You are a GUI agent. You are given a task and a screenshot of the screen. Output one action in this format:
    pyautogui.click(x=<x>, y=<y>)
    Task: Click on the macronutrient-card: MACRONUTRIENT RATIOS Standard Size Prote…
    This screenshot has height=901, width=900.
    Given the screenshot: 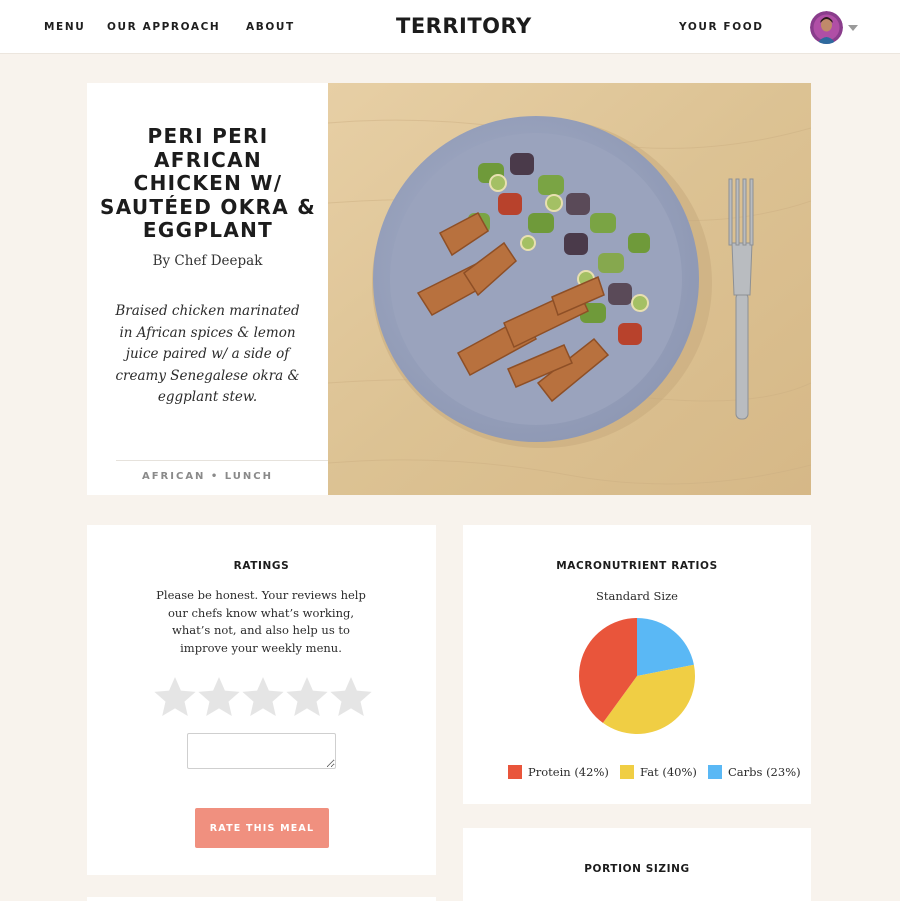 What is the action you would take?
    pyautogui.click(x=637, y=664)
    